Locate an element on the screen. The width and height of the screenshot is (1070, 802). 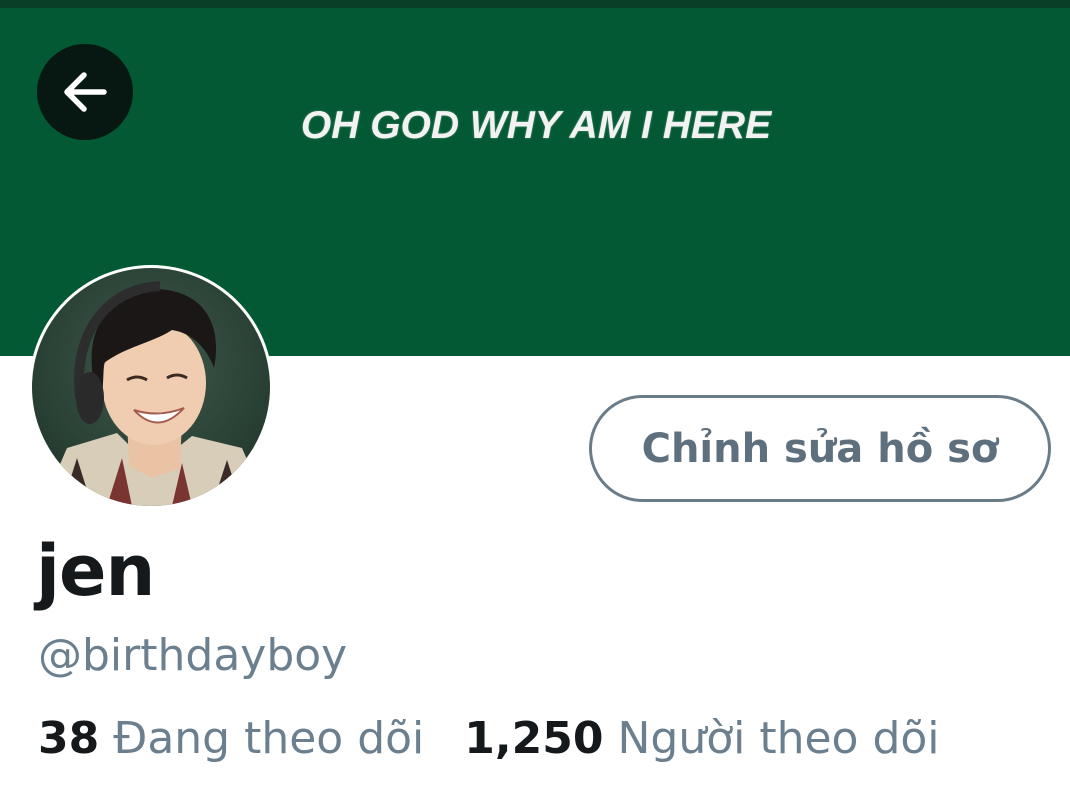
avatar-photo is located at coordinates (151, 387).